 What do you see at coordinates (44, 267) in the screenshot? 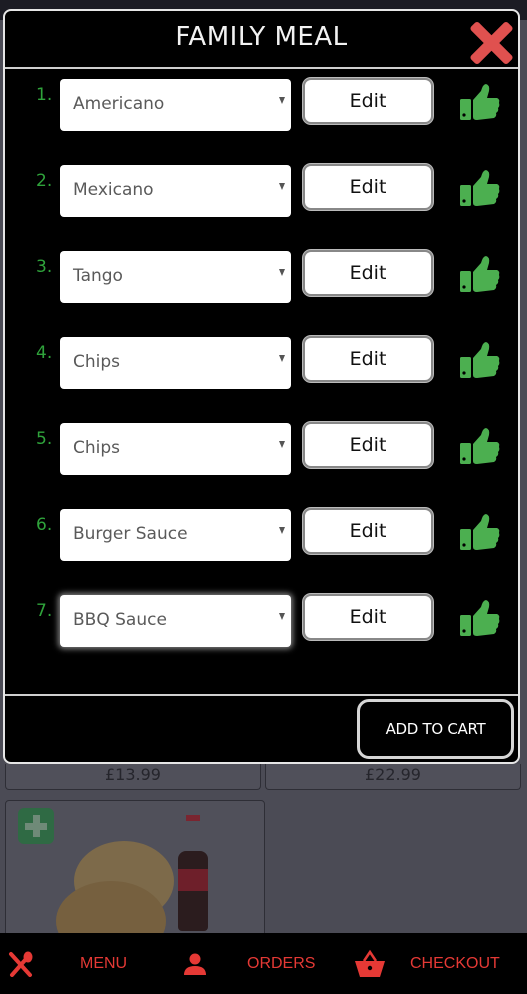
I see `item-number: 3.` at bounding box center [44, 267].